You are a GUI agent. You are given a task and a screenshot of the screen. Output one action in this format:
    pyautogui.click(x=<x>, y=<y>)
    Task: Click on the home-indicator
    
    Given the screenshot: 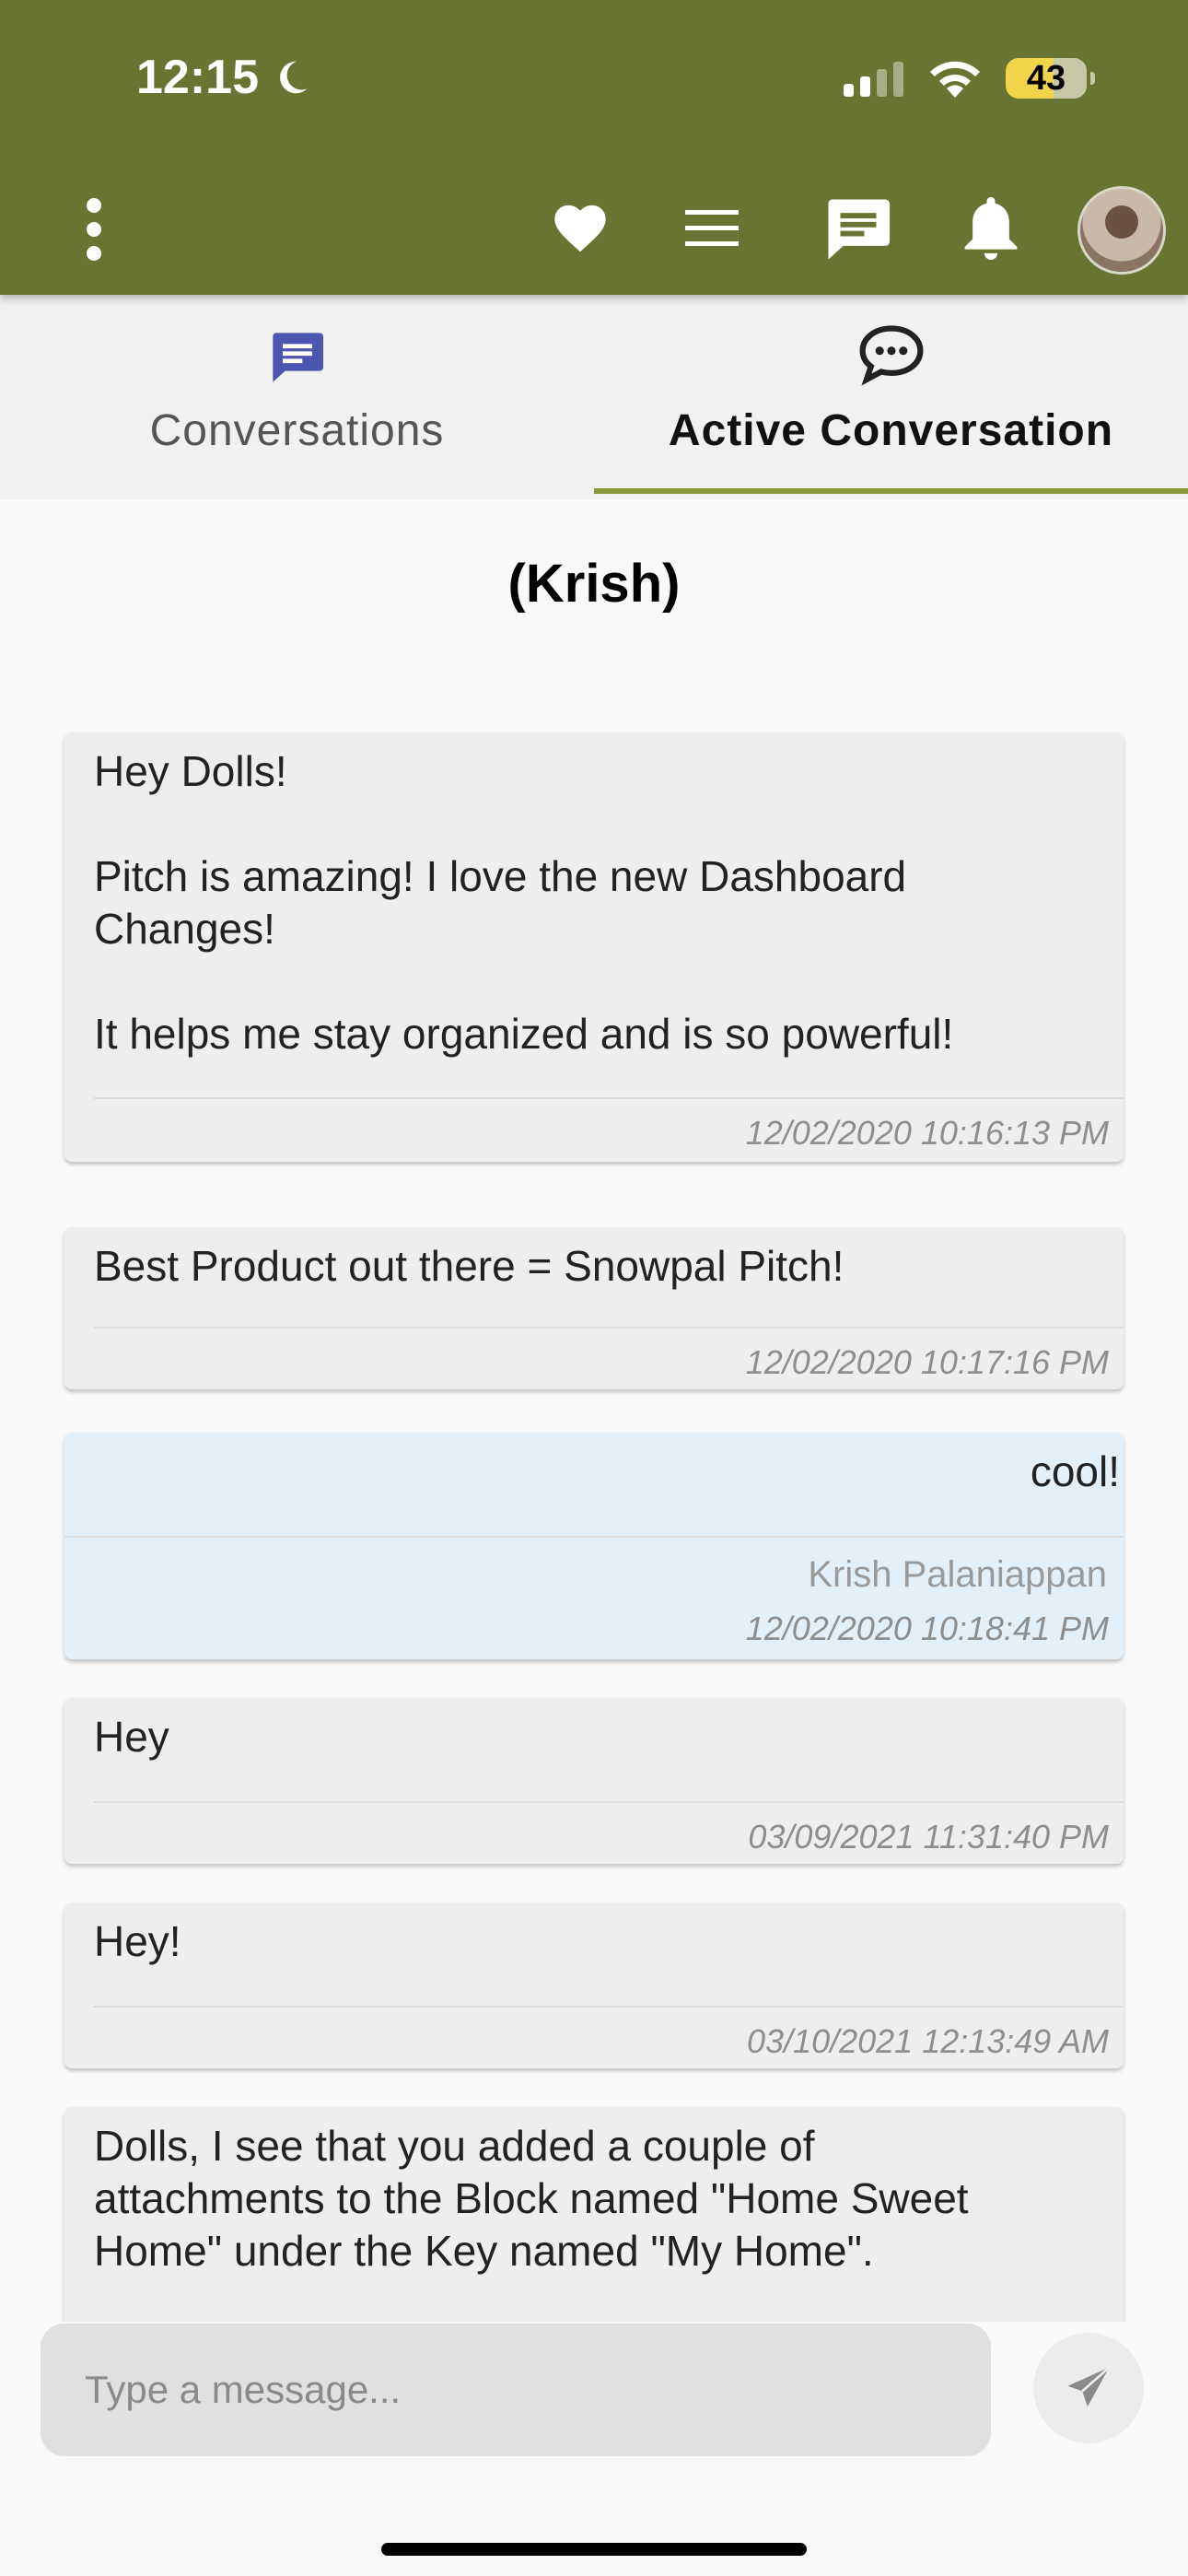 What is the action you would take?
    pyautogui.click(x=594, y=2549)
    